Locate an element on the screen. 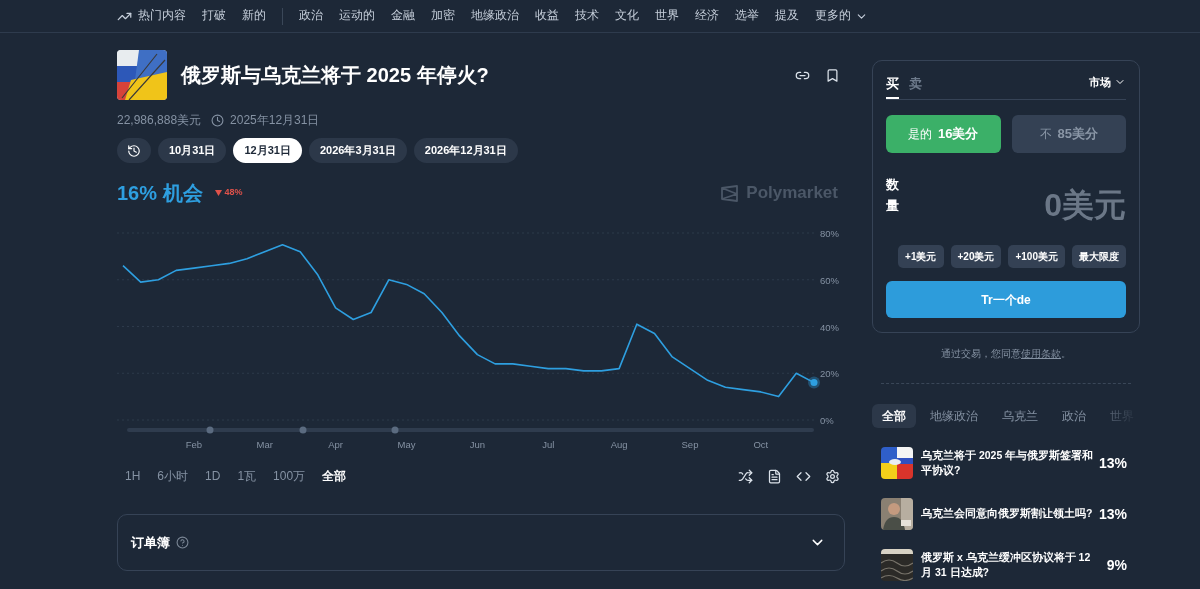 The height and width of the screenshot is (589, 1200). nav-link: 收益 is located at coordinates (547, 16).